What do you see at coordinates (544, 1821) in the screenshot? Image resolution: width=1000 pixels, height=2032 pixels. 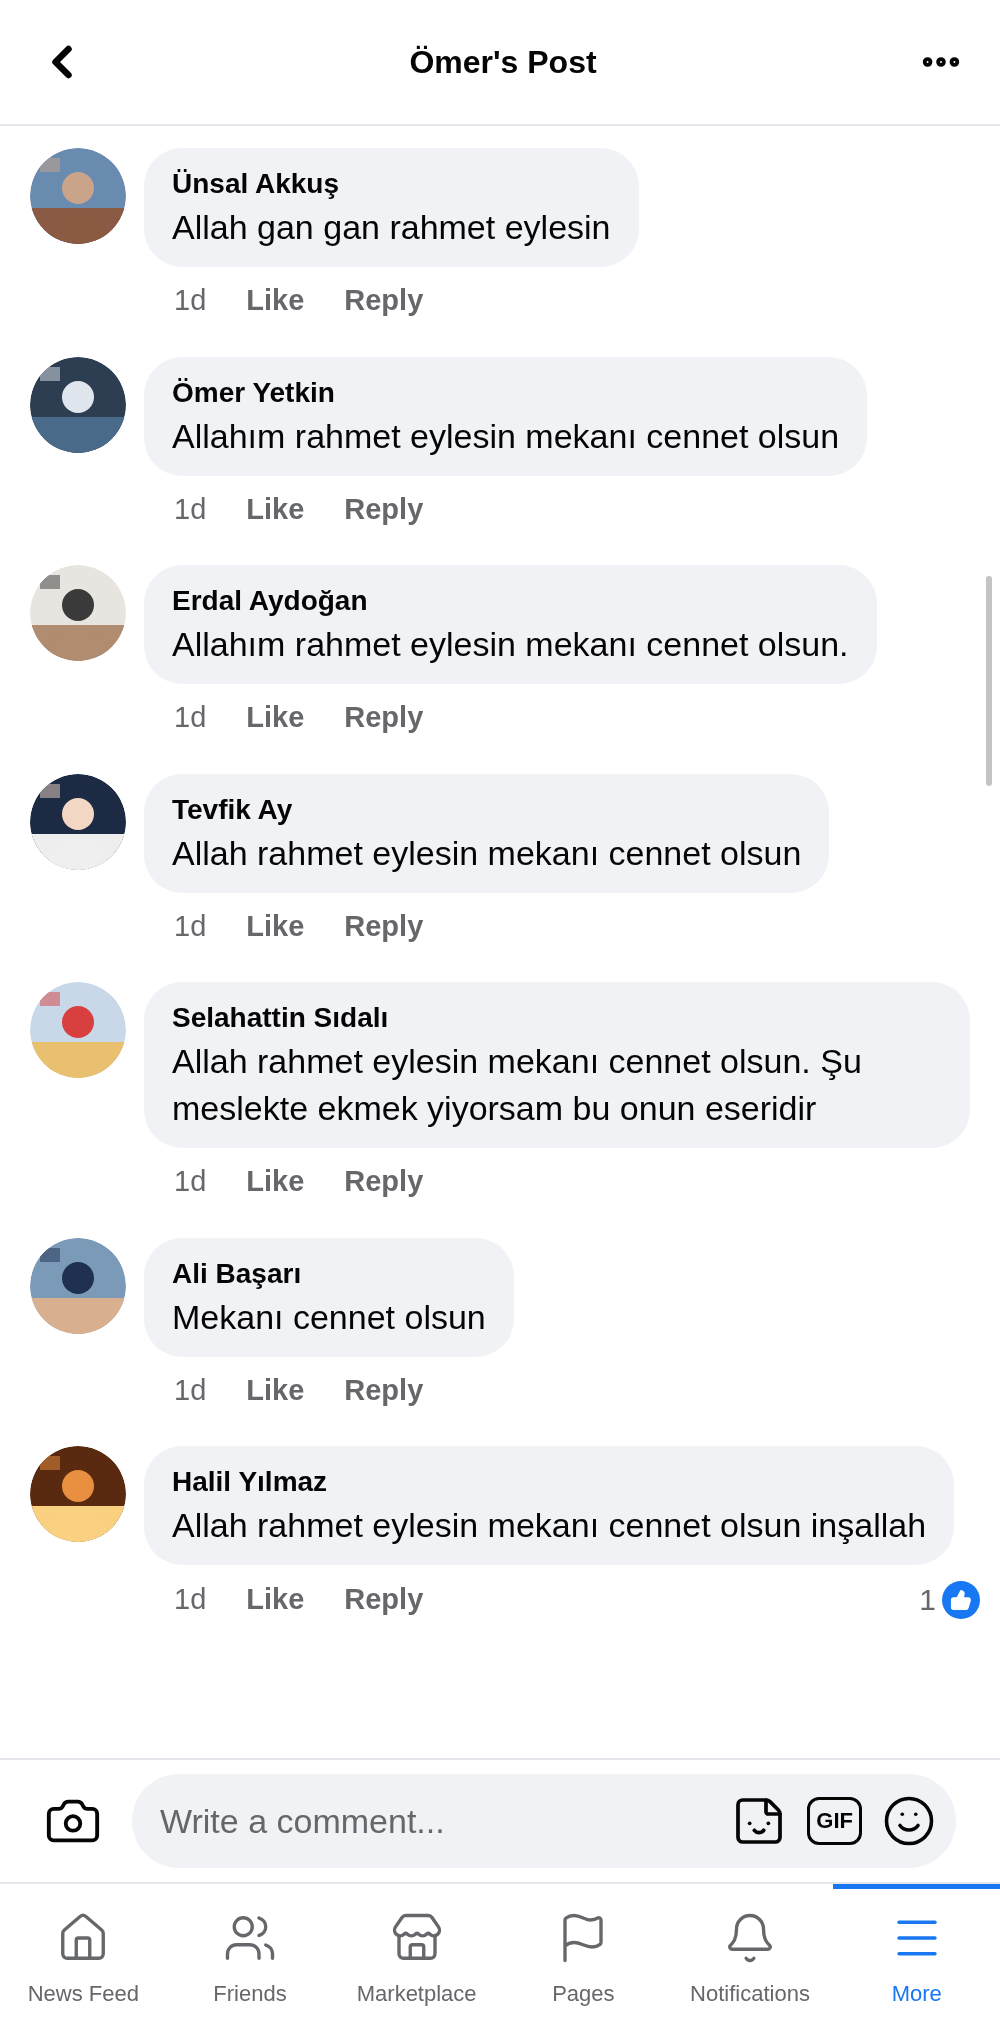 I see `comment-field: Write a comment... GIF` at bounding box center [544, 1821].